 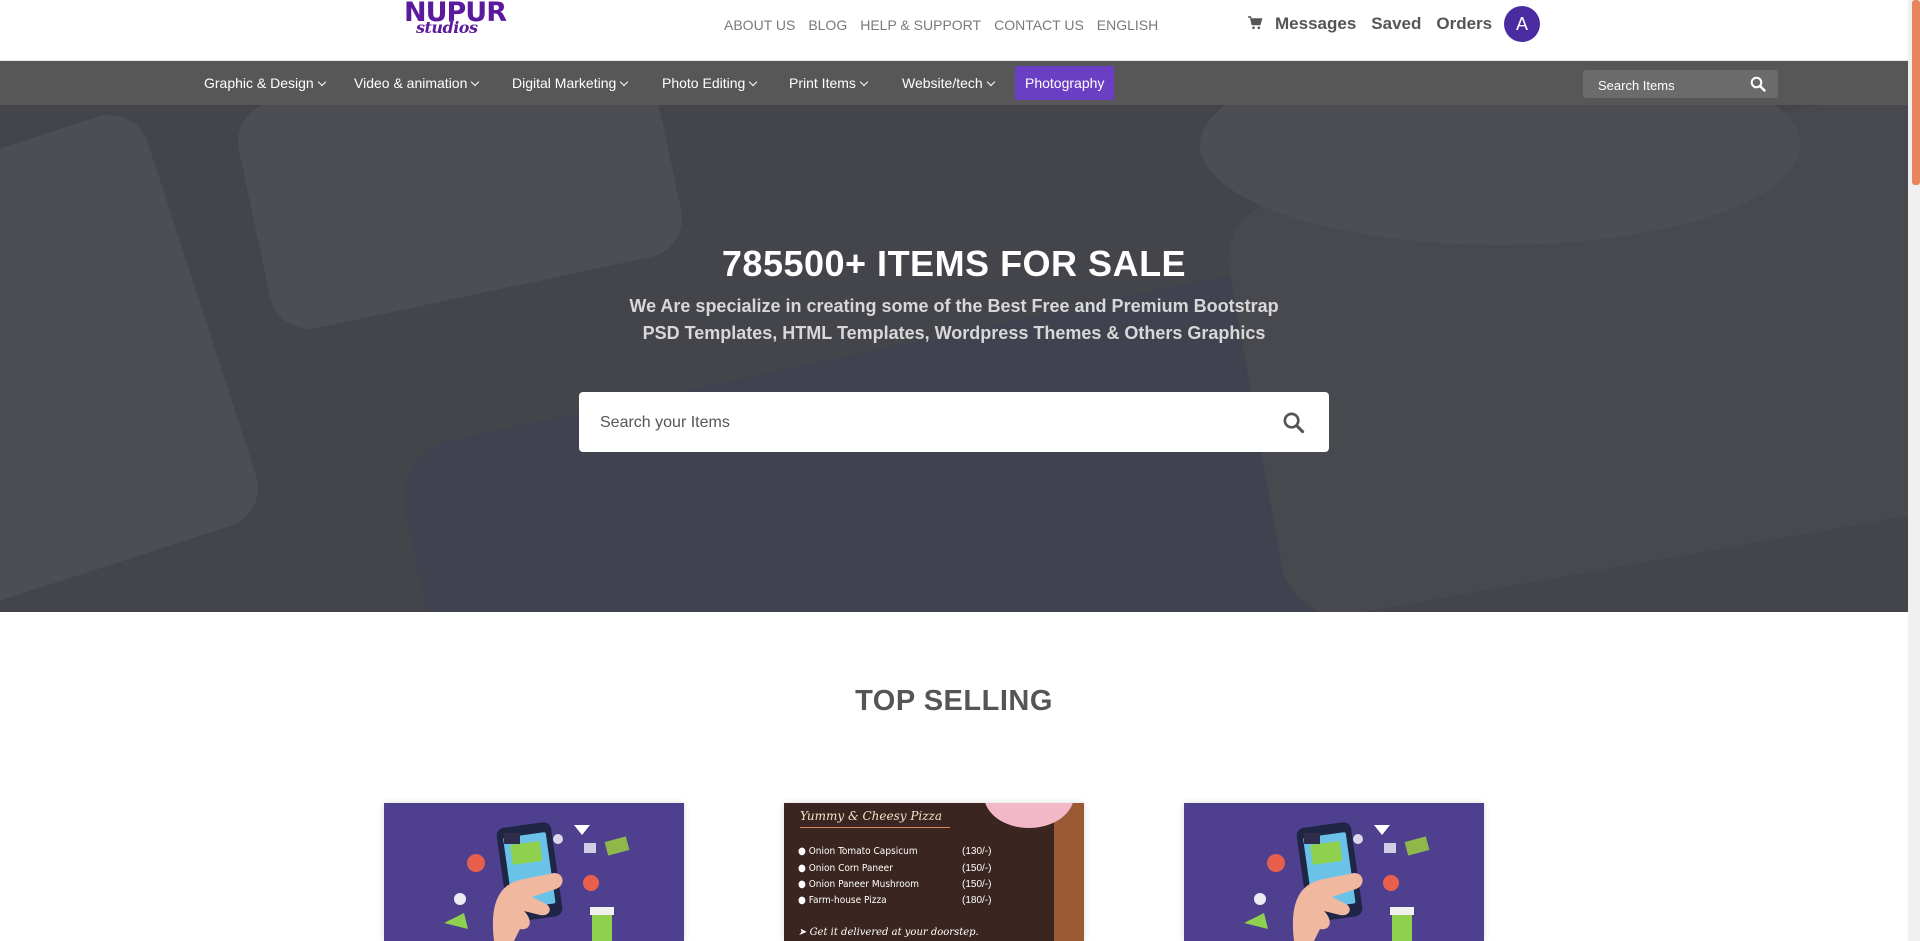 I want to click on category-video-animation: Video & animation, so click(x=417, y=83).